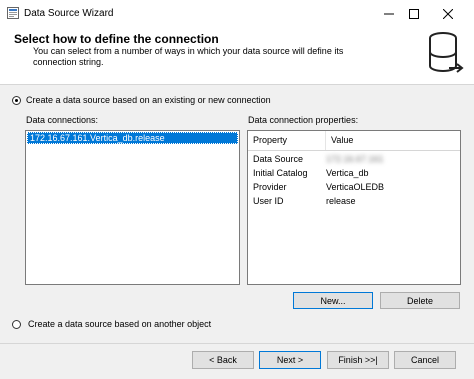 Image resolution: width=474 pixels, height=379 pixels. I want to click on existing-connection-radio, so click(16, 100).